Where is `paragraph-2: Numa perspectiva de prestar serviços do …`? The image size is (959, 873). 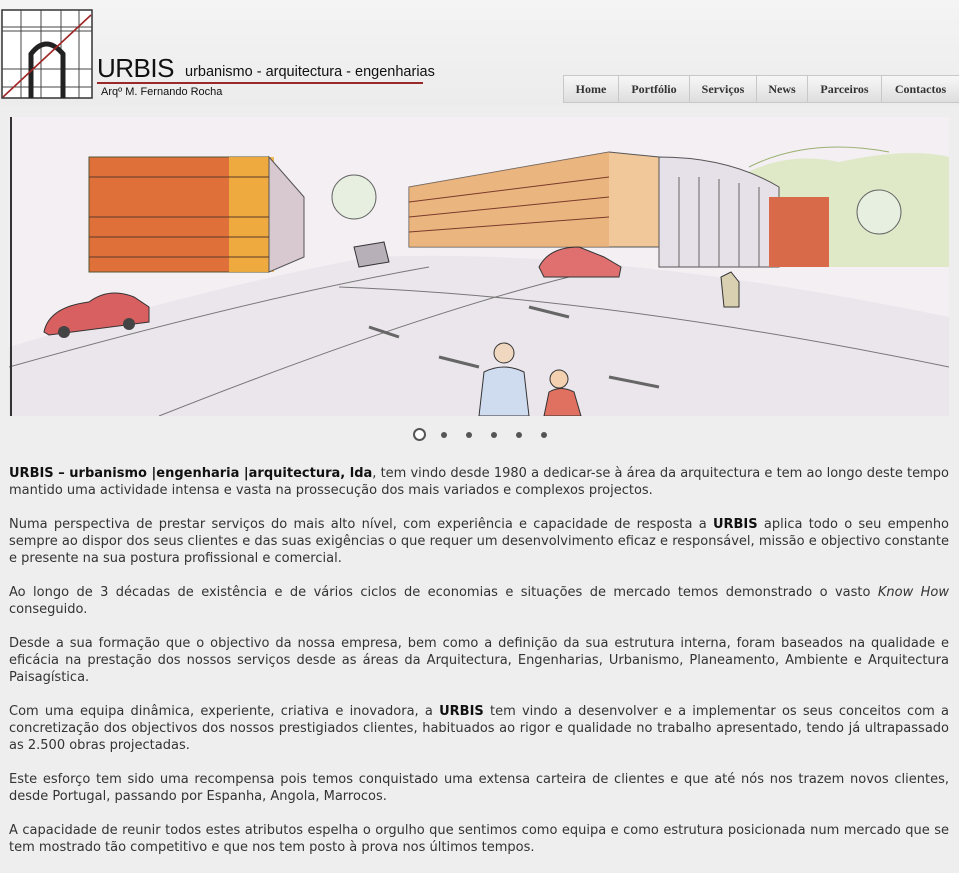 paragraph-2: Numa perspectiva de prestar serviços do … is located at coordinates (479, 541).